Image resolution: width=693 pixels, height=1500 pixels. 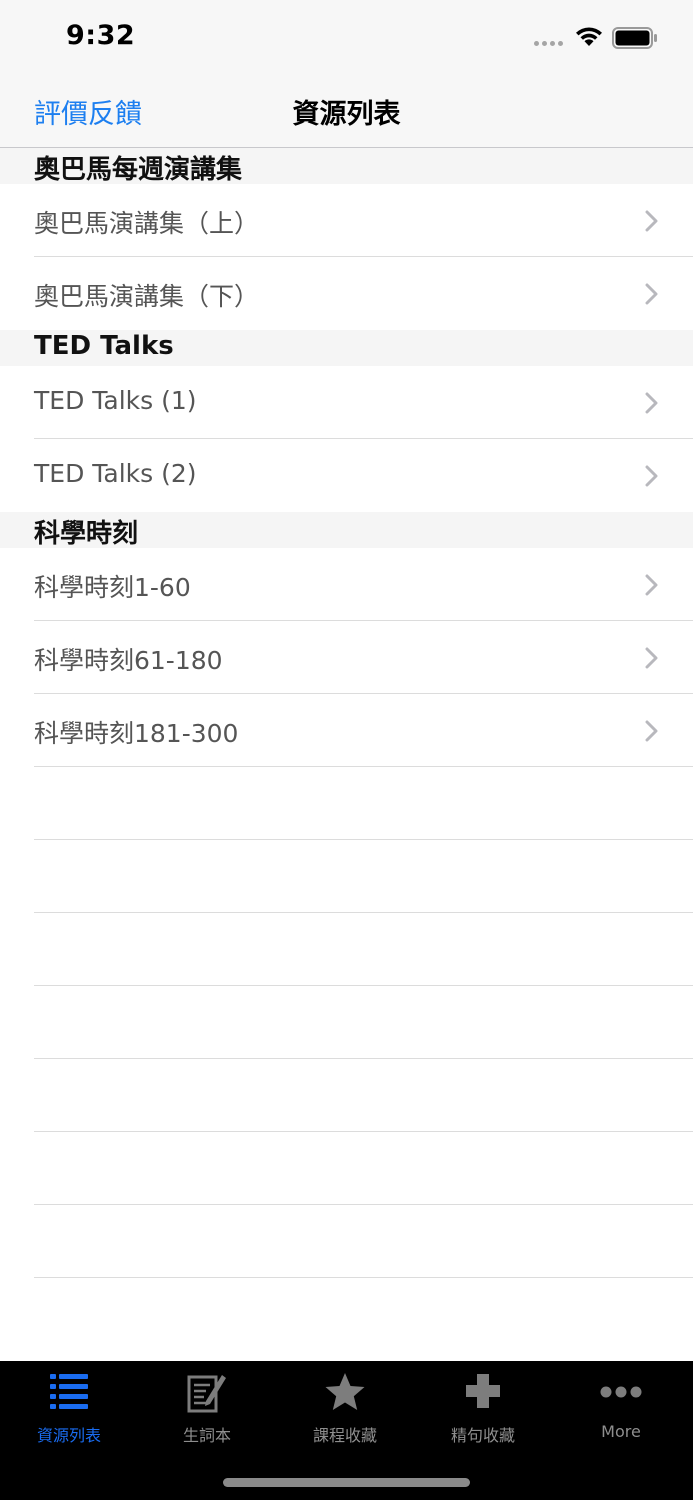 What do you see at coordinates (589, 36) in the screenshot?
I see `wifi-icon` at bounding box center [589, 36].